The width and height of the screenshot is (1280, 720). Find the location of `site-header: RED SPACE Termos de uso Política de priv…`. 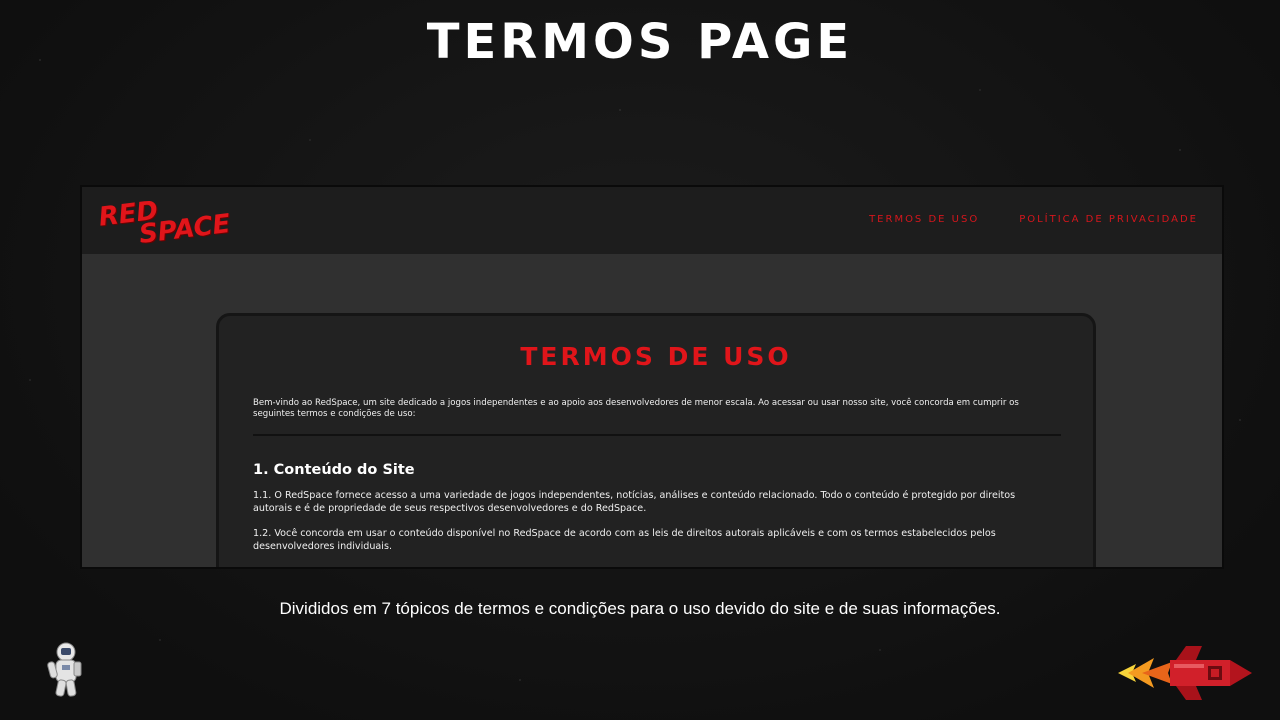

site-header: RED SPACE Termos de uso Política de priv… is located at coordinates (652, 220).